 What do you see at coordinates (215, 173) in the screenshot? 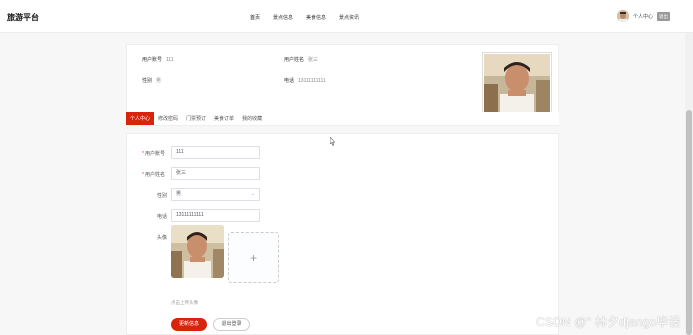
I see `name-field: 张三` at bounding box center [215, 173].